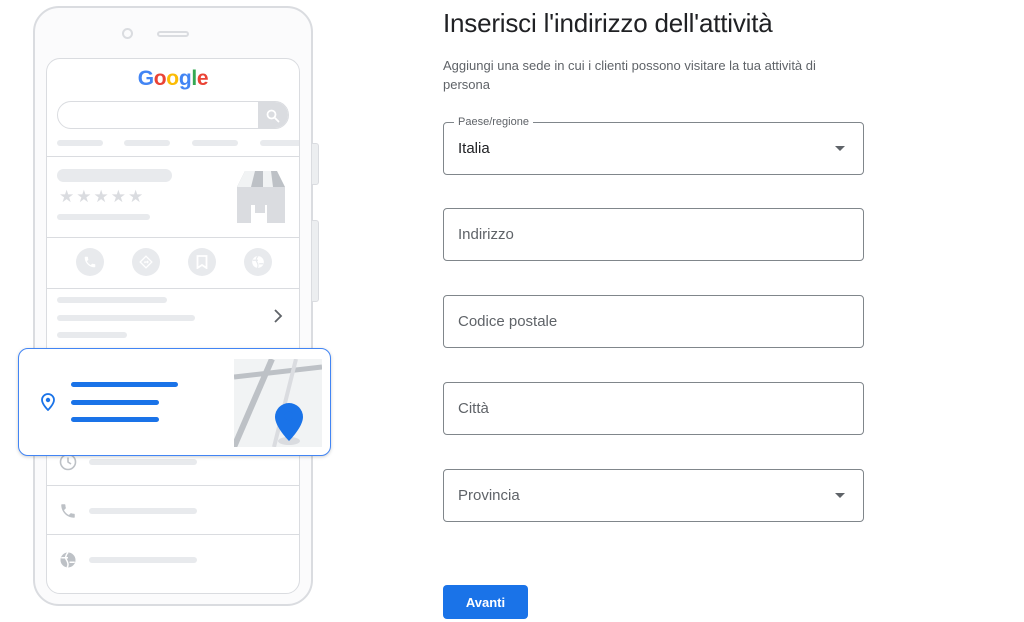 Image resolution: width=1024 pixels, height=622 pixels. Describe the element at coordinates (143, 462) in the screenshot. I see `hours-line-placeholder` at that location.